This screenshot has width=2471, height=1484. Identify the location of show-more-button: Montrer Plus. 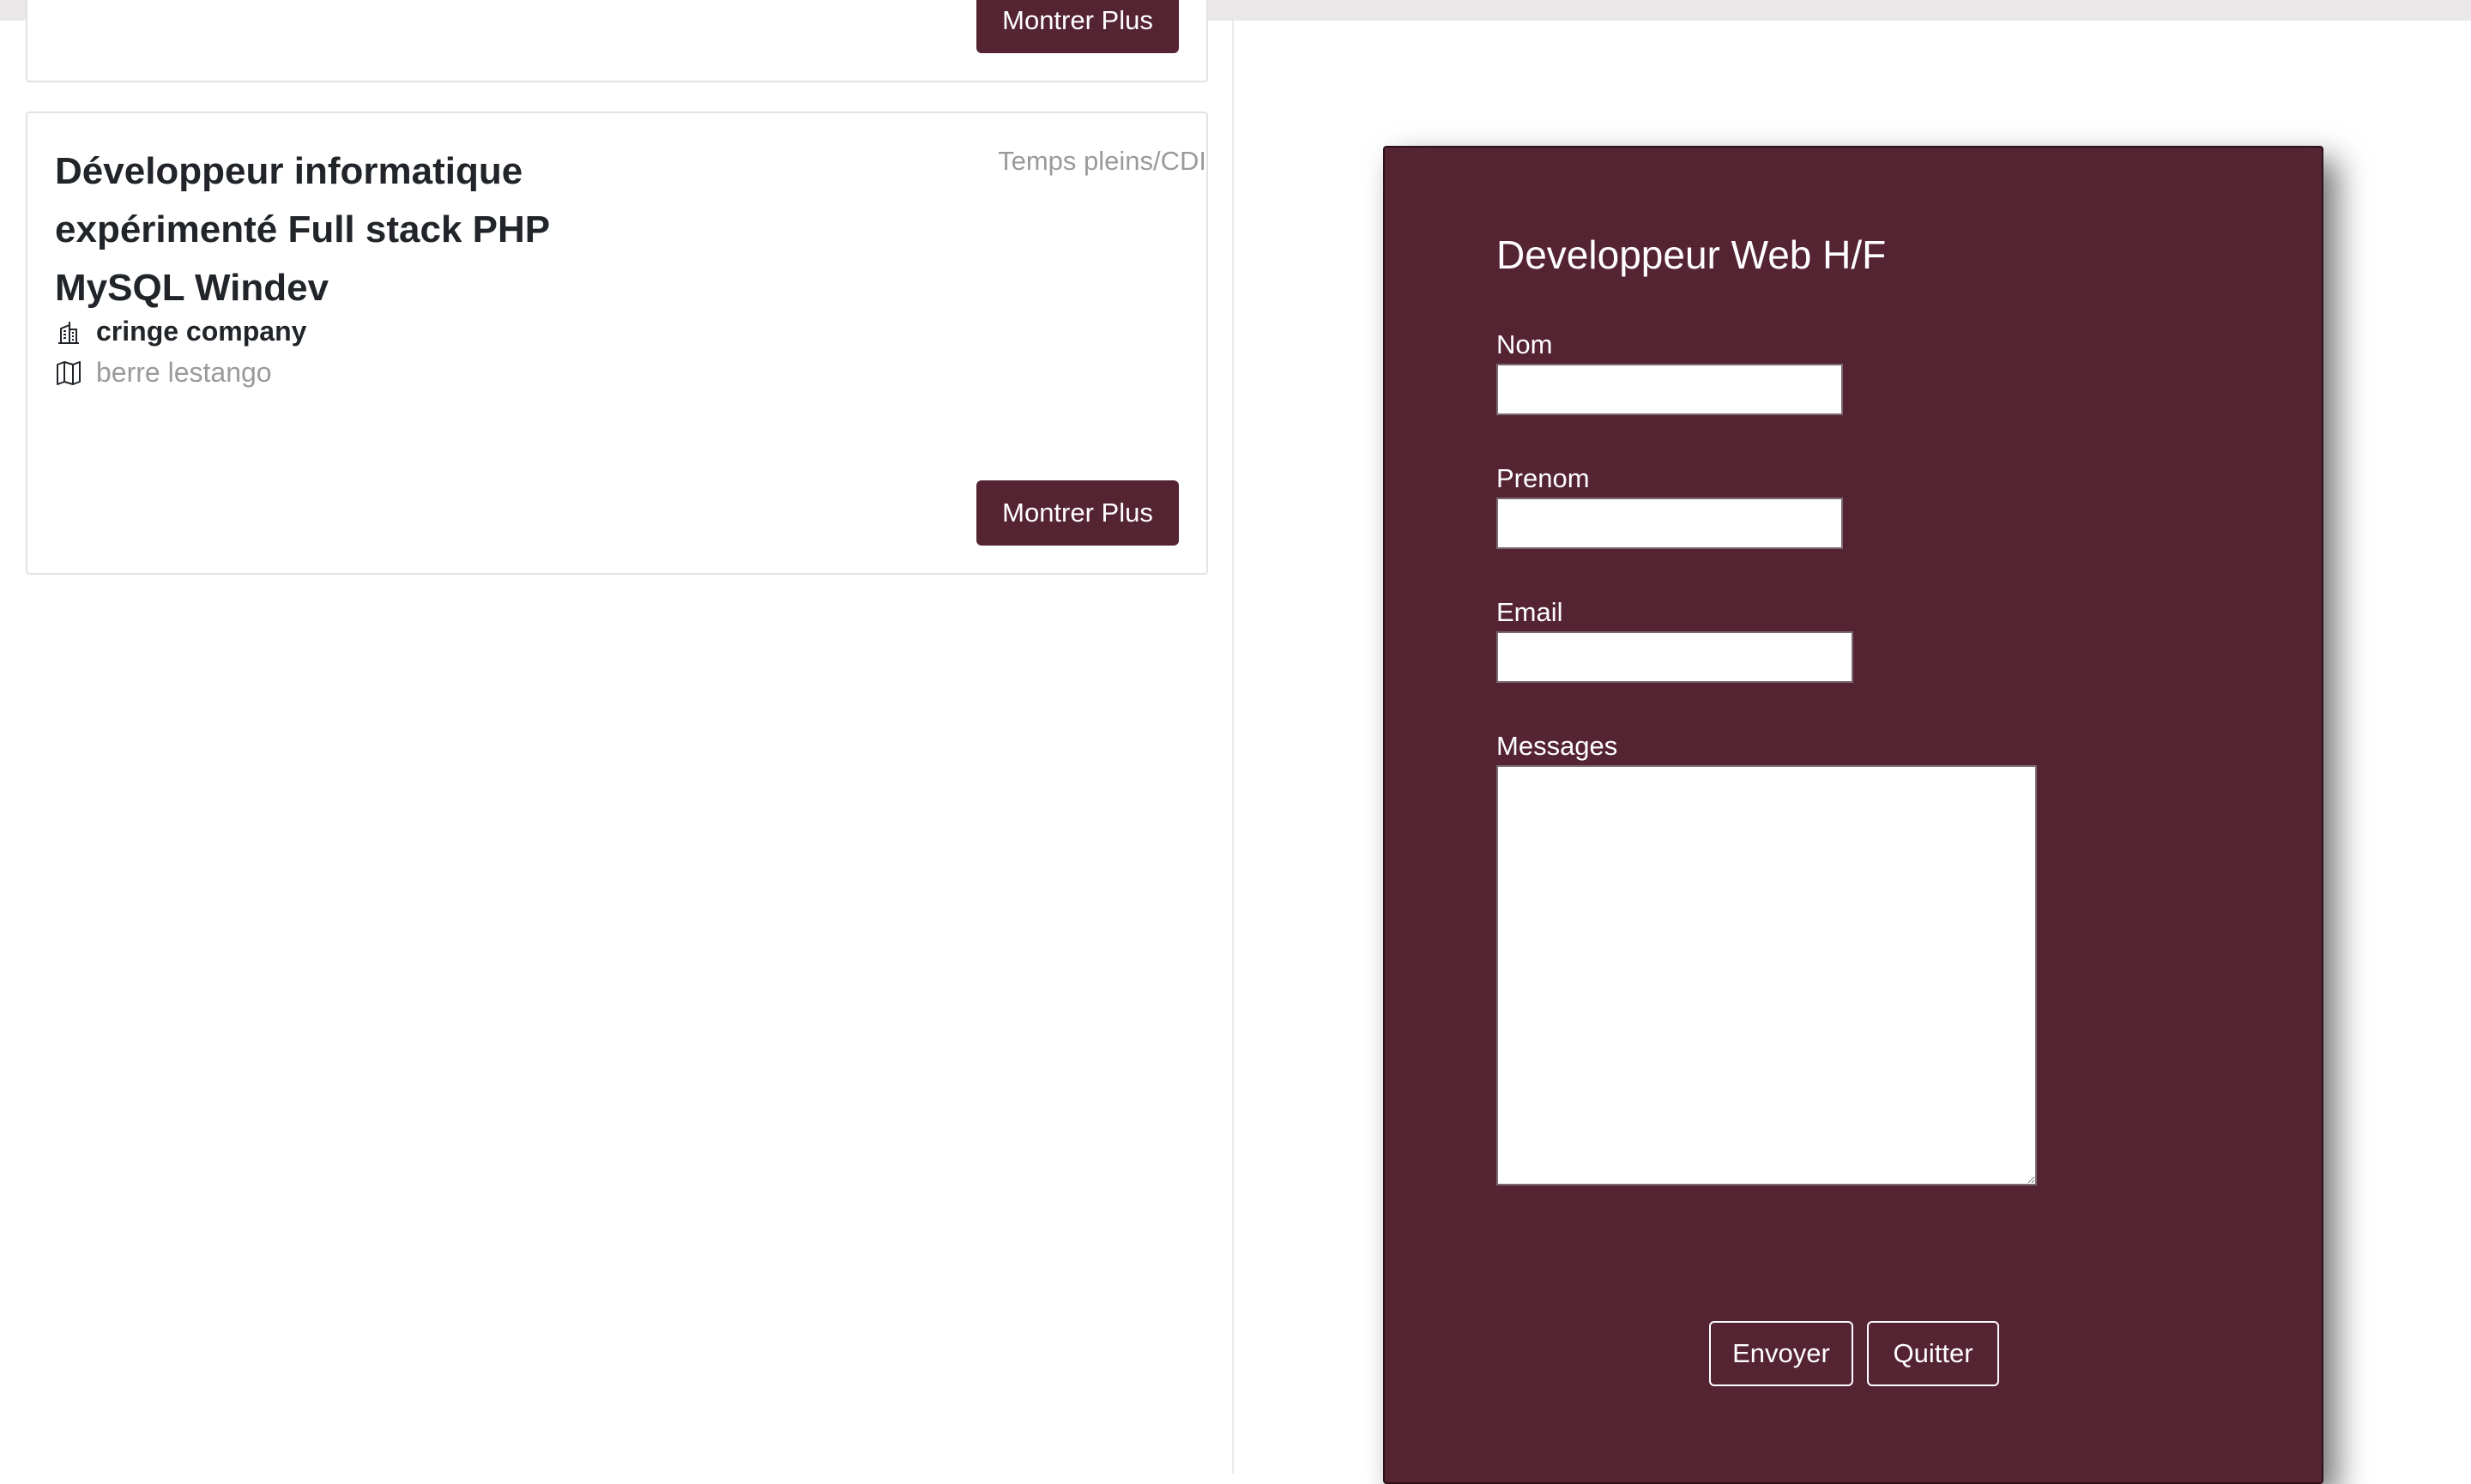
(1077, 513).